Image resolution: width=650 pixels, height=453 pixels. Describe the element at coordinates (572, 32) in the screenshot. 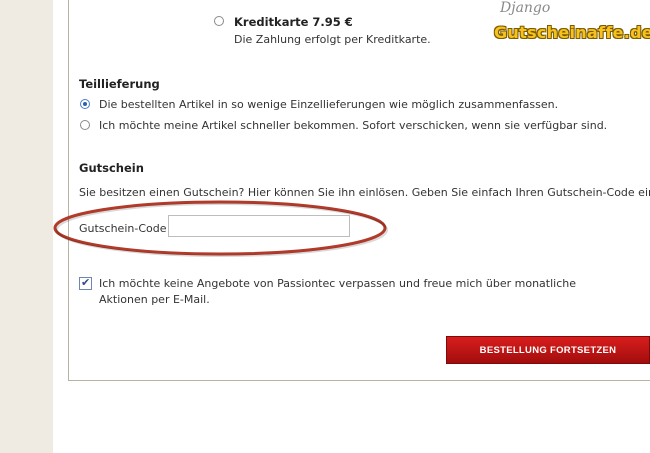

I see `watermark-logo: Gutscheinaffe.de` at that location.